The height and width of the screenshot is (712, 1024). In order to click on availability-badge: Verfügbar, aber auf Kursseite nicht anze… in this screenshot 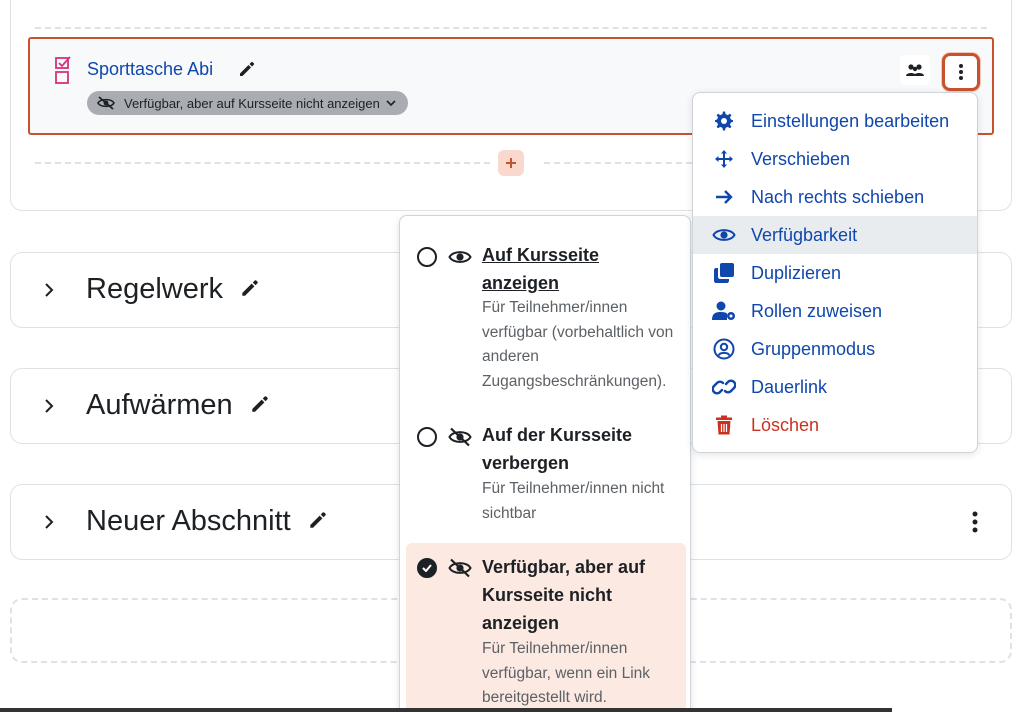, I will do `click(247, 103)`.